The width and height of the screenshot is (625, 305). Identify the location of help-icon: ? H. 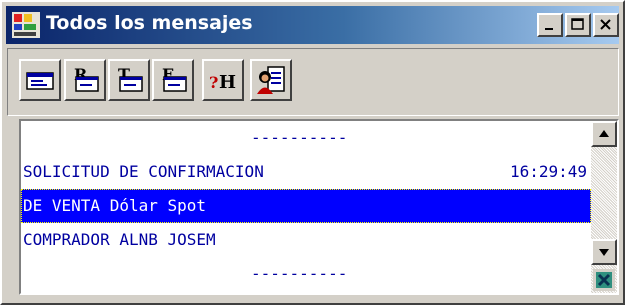
(222, 82).